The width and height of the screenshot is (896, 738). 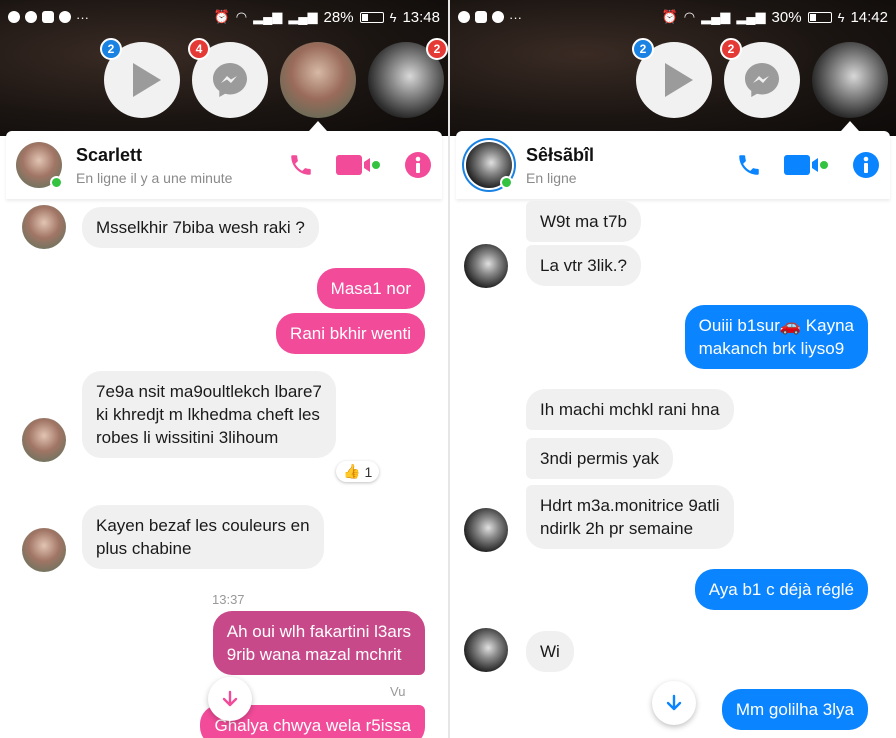 What do you see at coordinates (583, 265) in the screenshot?
I see `message-incoming: La vtr 3lik.?` at bounding box center [583, 265].